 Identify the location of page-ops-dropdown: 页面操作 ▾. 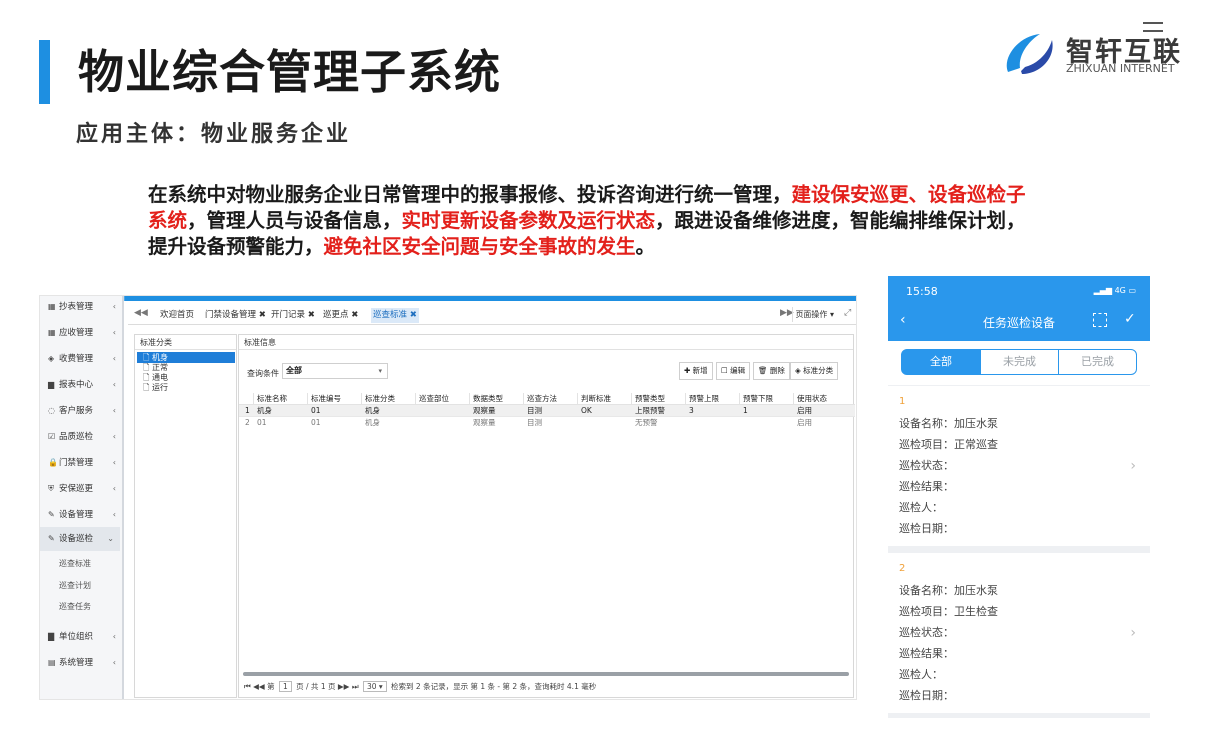
(814, 314).